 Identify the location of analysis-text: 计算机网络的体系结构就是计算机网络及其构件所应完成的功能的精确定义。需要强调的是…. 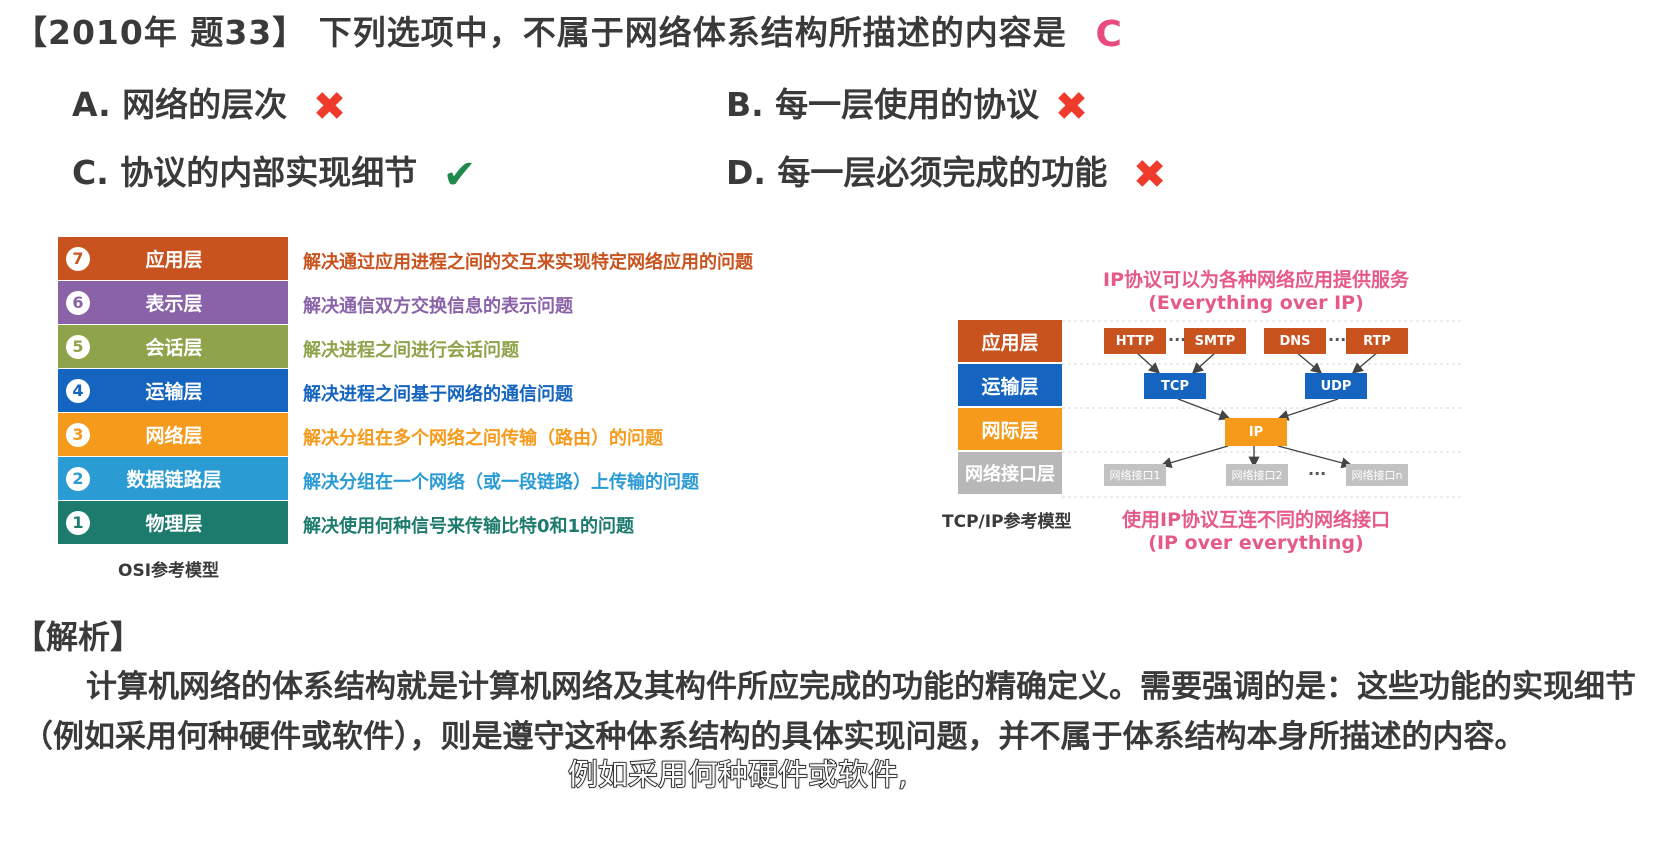
(829, 712).